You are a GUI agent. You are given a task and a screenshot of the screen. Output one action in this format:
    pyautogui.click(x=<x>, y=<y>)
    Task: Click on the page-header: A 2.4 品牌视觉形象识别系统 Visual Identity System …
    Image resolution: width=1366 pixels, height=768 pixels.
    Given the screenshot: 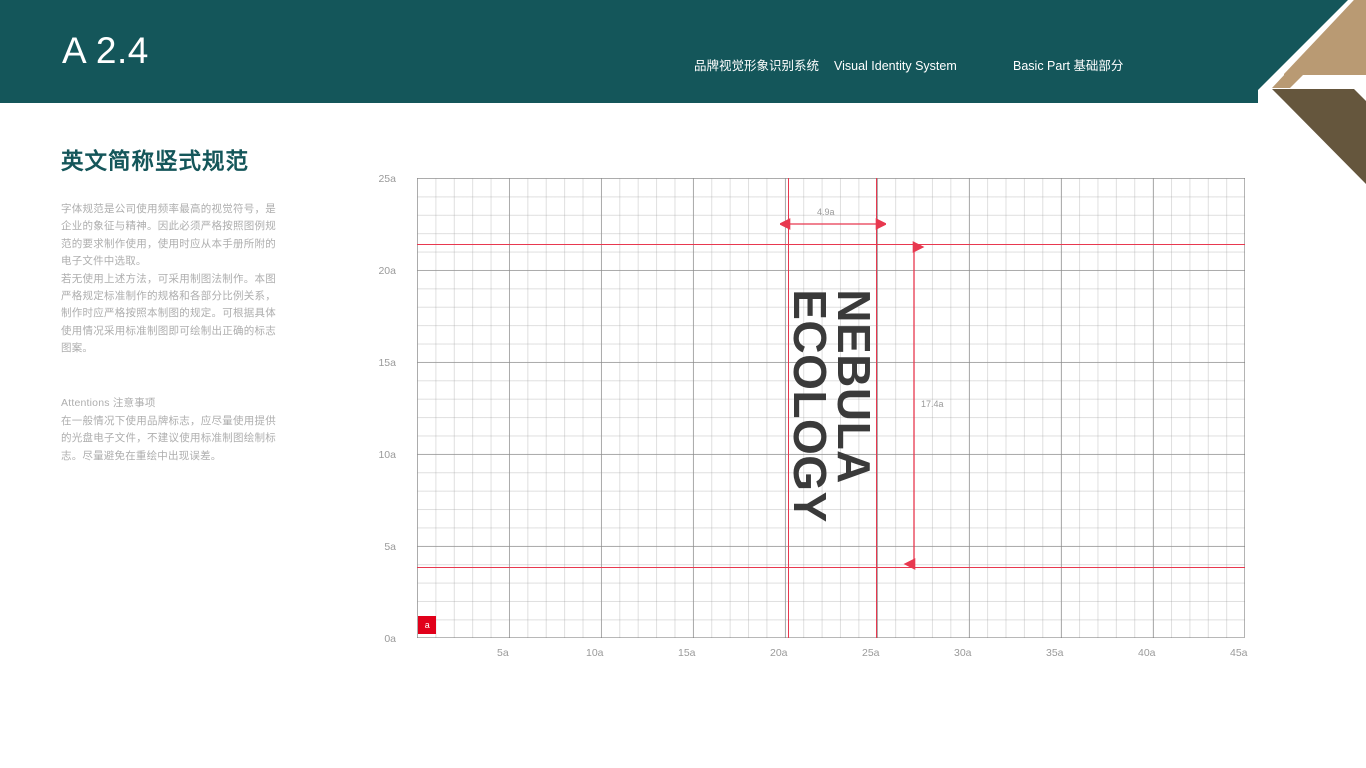 What is the action you would take?
    pyautogui.click(x=629, y=51)
    